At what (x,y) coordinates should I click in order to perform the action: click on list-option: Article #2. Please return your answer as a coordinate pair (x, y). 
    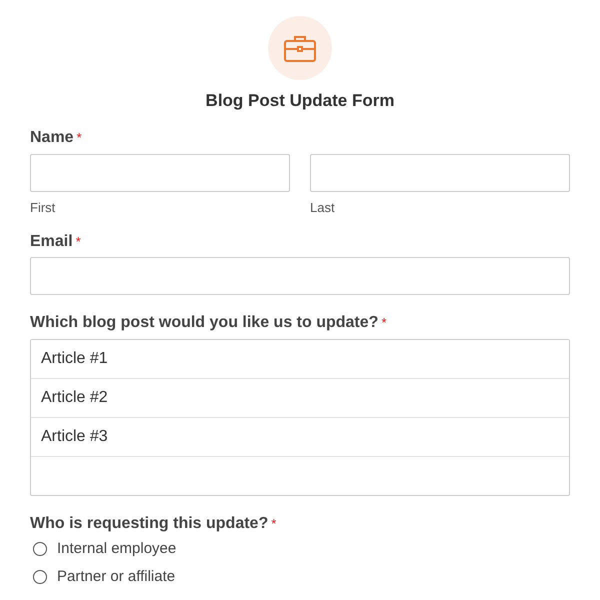
    Looking at the image, I should click on (300, 398).